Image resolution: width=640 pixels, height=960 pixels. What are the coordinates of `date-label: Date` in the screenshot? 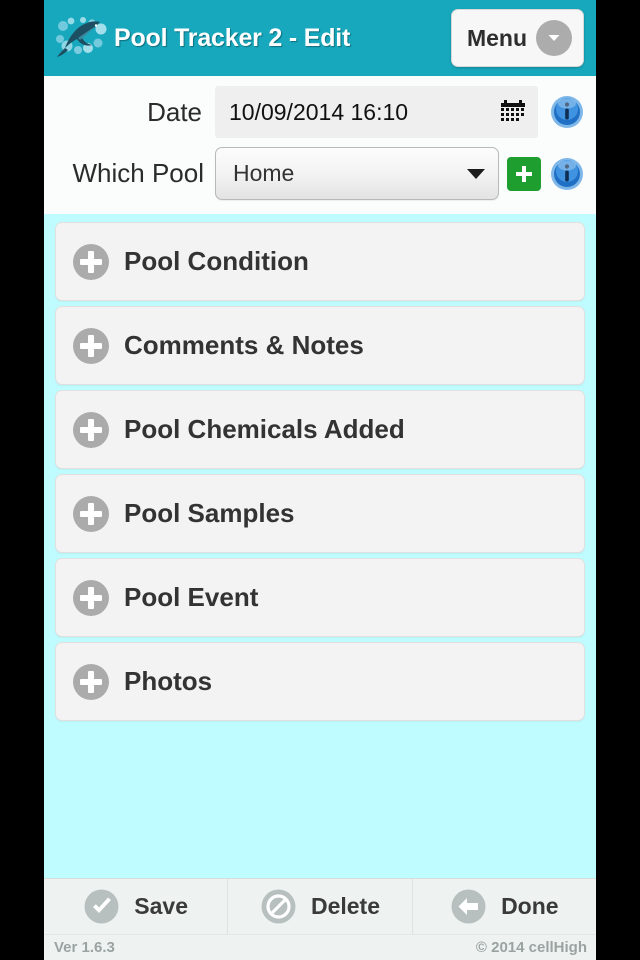 It's located at (174, 111).